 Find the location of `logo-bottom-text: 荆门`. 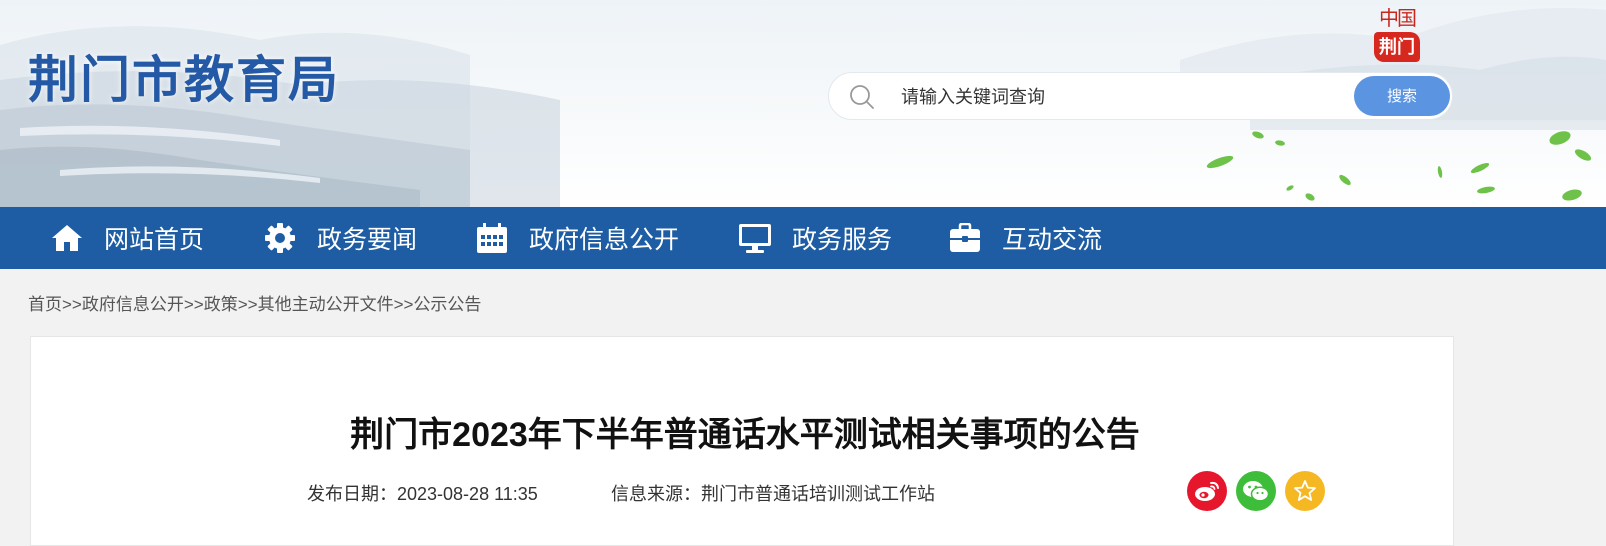

logo-bottom-text: 荆门 is located at coordinates (1397, 47).